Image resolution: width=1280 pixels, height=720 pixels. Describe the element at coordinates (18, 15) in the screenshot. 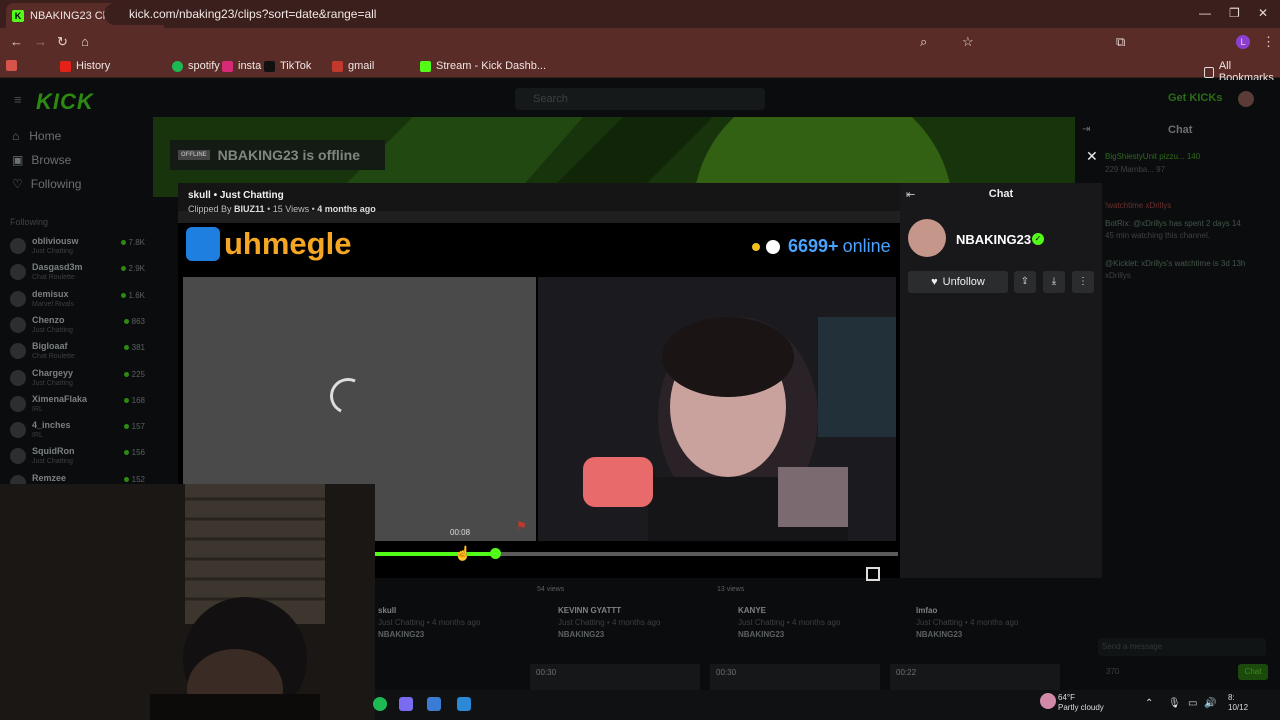

I see `kick-favicon-icon: K` at that location.